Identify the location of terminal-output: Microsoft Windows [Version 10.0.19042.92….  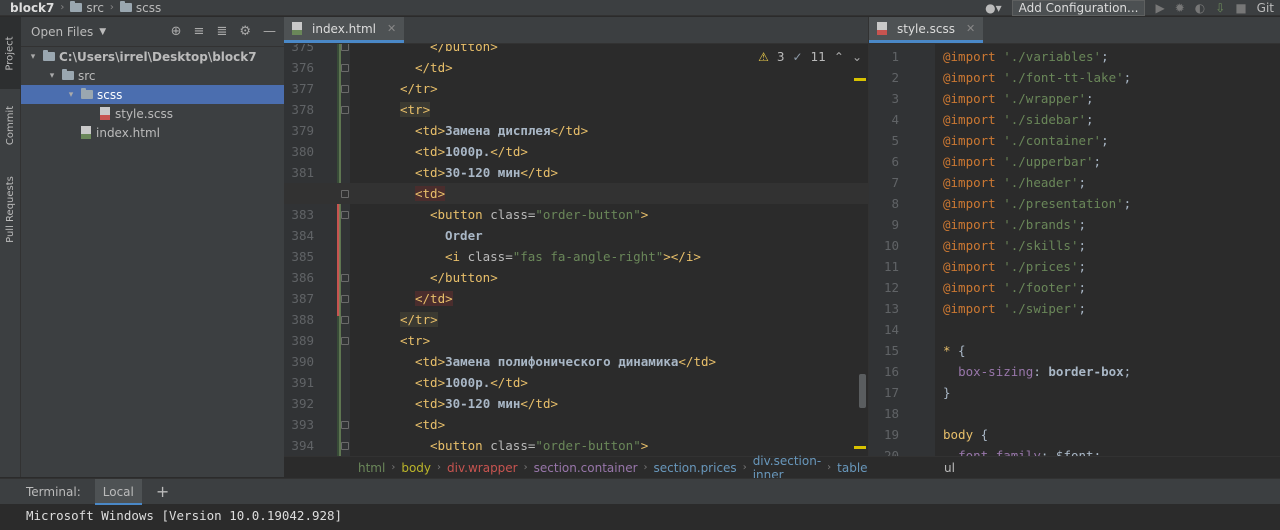
(640, 516).